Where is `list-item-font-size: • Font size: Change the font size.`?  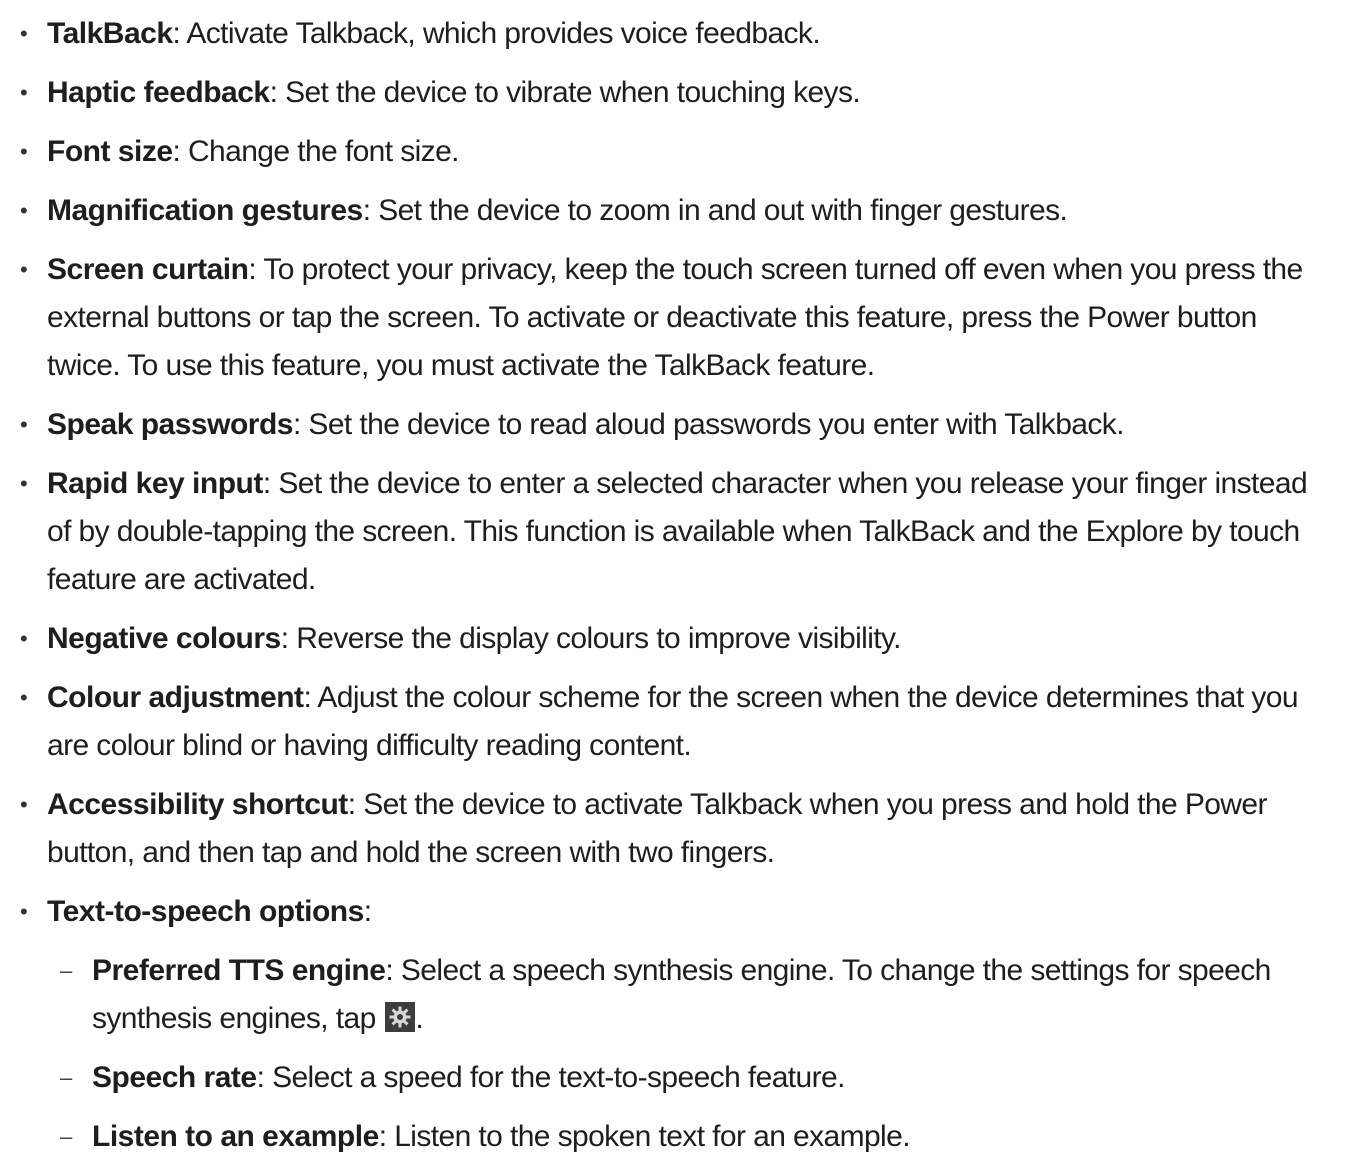 list-item-font-size: • Font size: Change the font size. is located at coordinates (674, 152).